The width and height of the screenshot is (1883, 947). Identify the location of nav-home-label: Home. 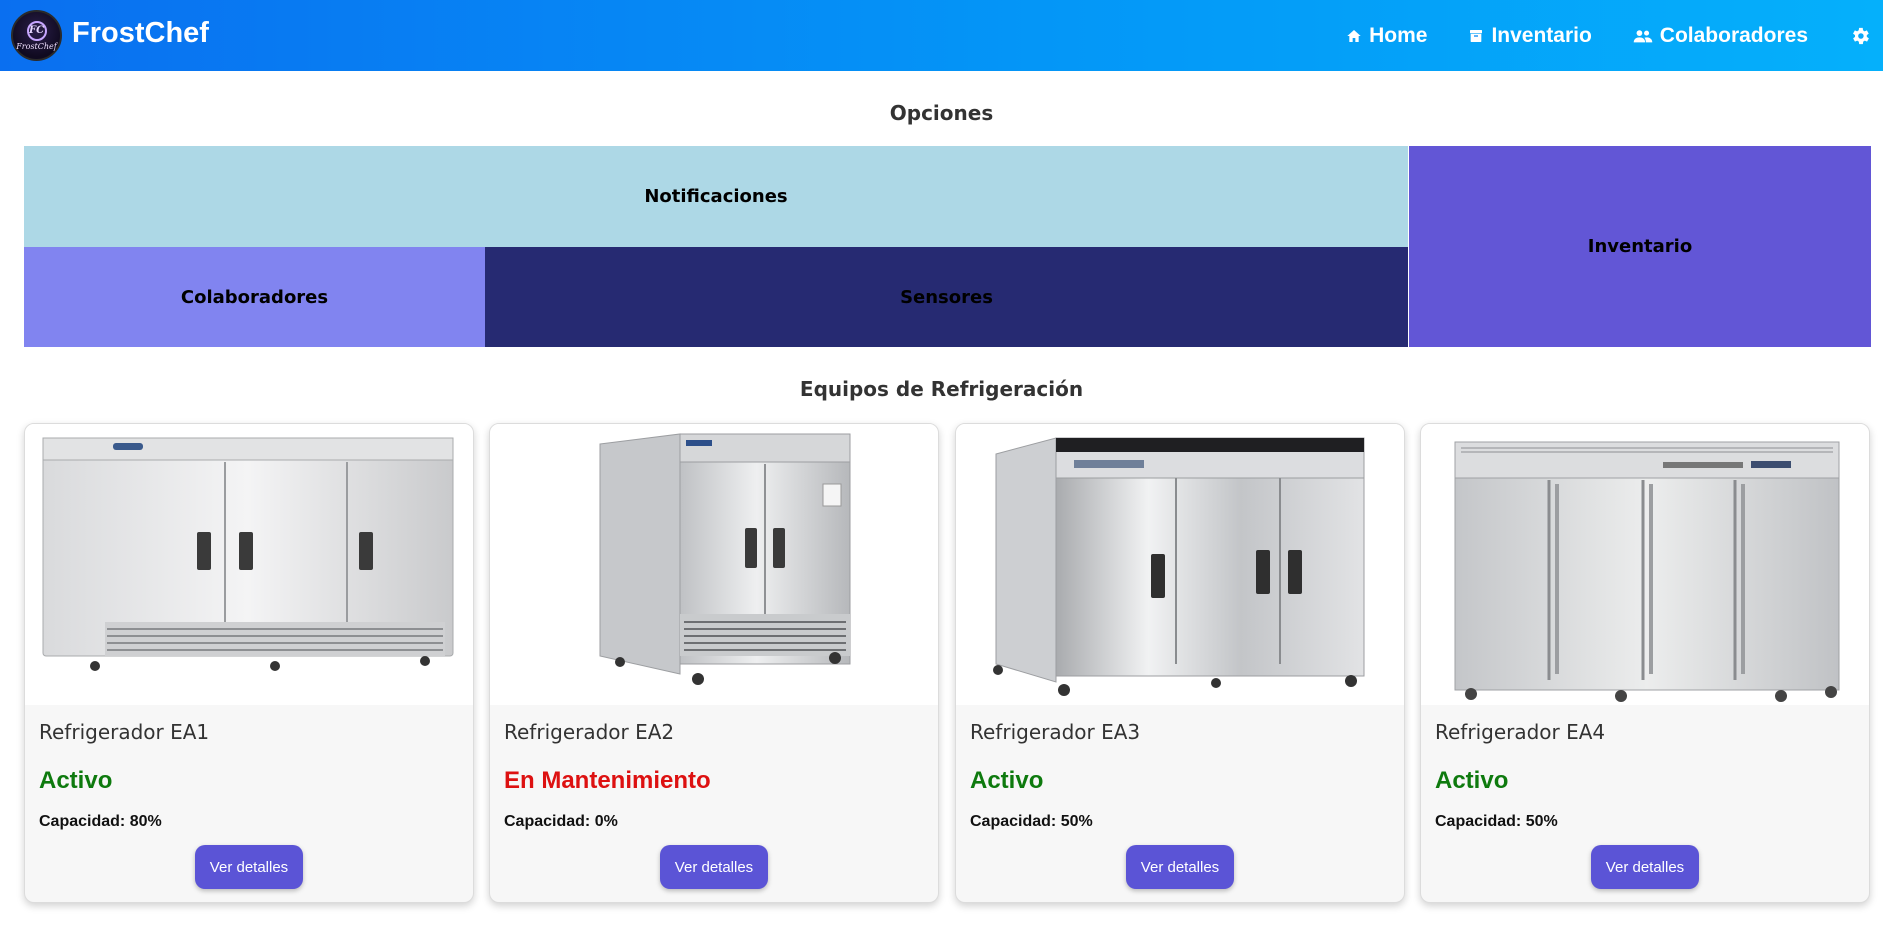
(1398, 35).